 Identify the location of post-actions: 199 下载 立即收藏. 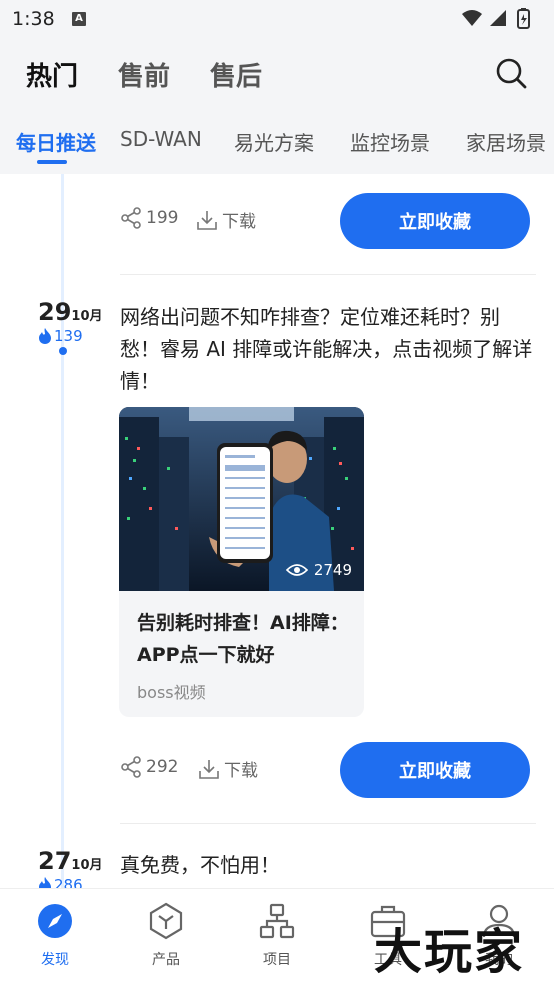
(325, 221).